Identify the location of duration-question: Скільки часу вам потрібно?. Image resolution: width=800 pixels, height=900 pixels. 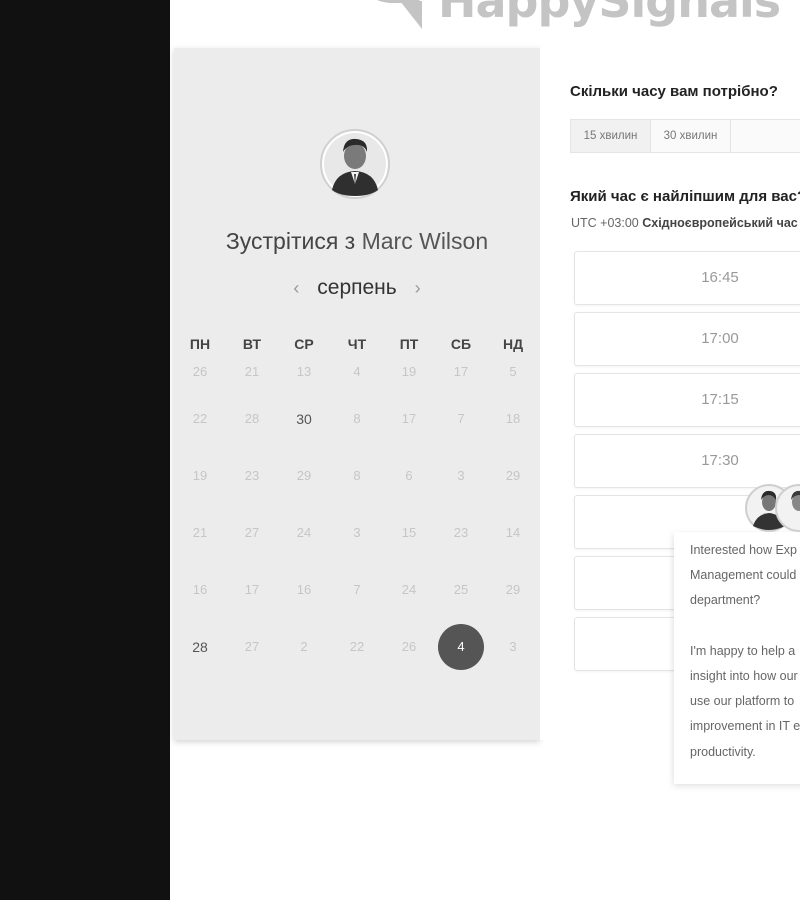
(674, 91).